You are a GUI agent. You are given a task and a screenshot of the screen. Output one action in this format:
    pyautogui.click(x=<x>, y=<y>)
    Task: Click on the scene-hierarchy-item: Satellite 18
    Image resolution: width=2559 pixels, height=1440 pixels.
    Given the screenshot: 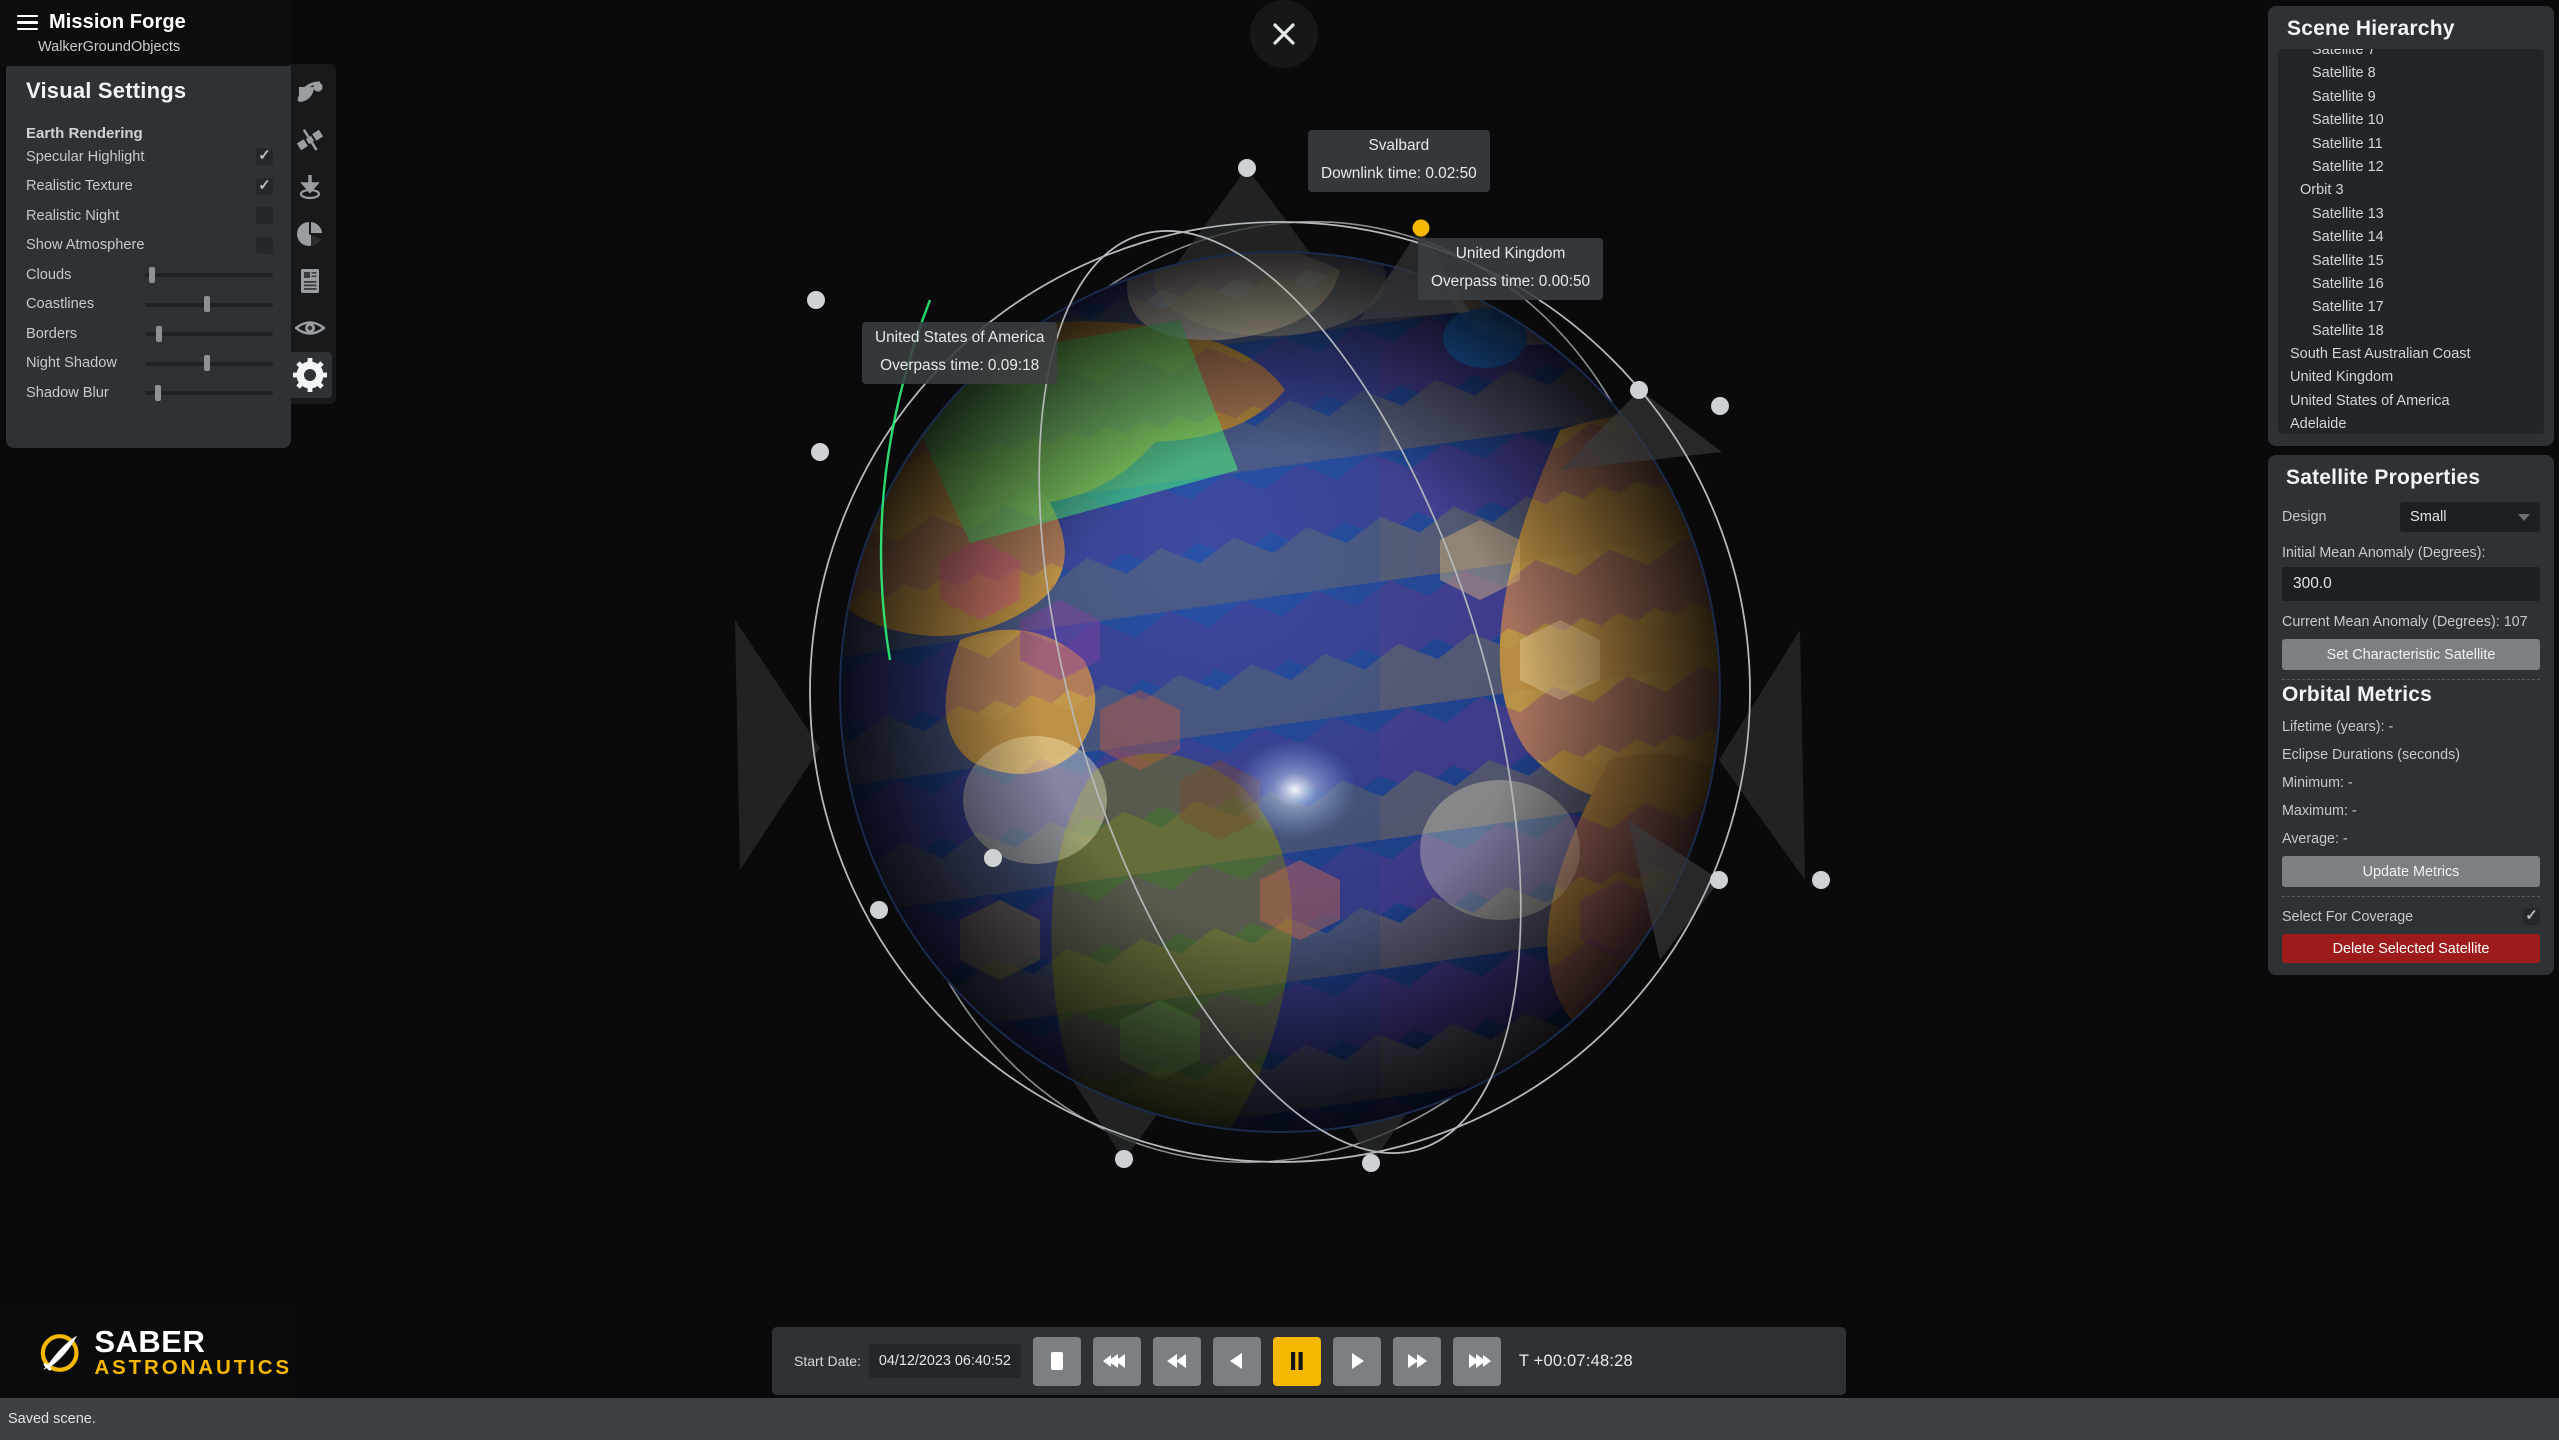 What is the action you would take?
    pyautogui.click(x=2411, y=331)
    